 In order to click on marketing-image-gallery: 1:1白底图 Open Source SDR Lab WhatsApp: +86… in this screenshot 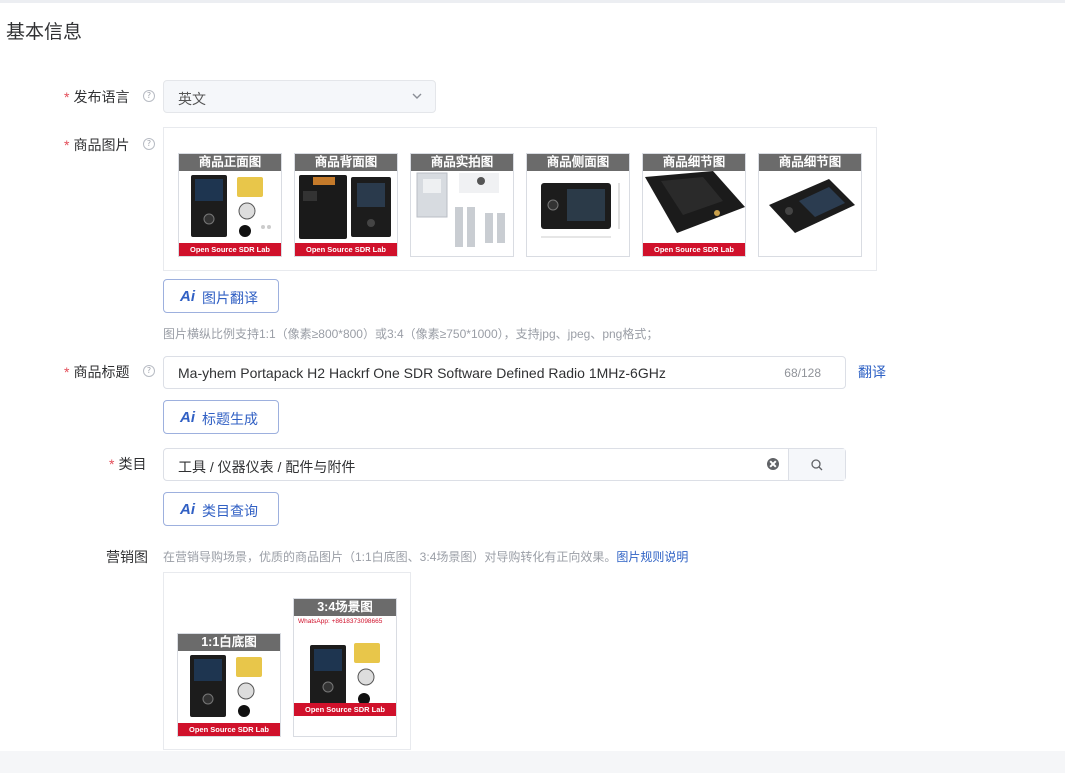, I will do `click(287, 661)`.